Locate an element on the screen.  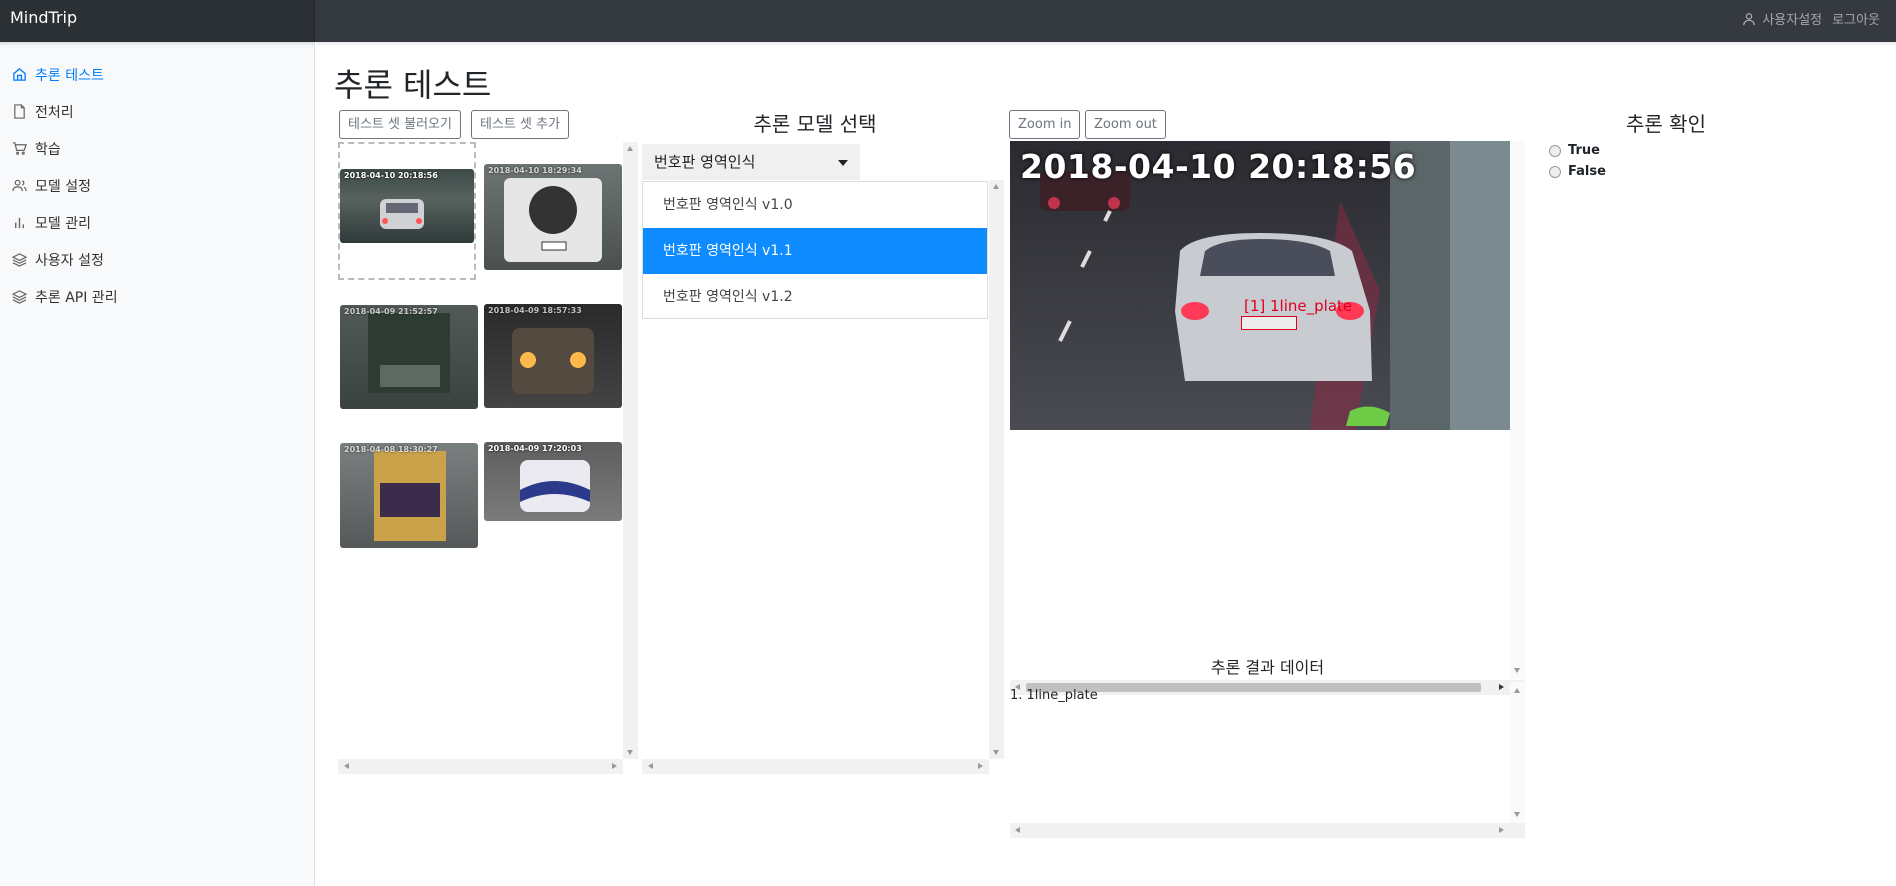
logout-link: 로그아웃 is located at coordinates (1856, 18).